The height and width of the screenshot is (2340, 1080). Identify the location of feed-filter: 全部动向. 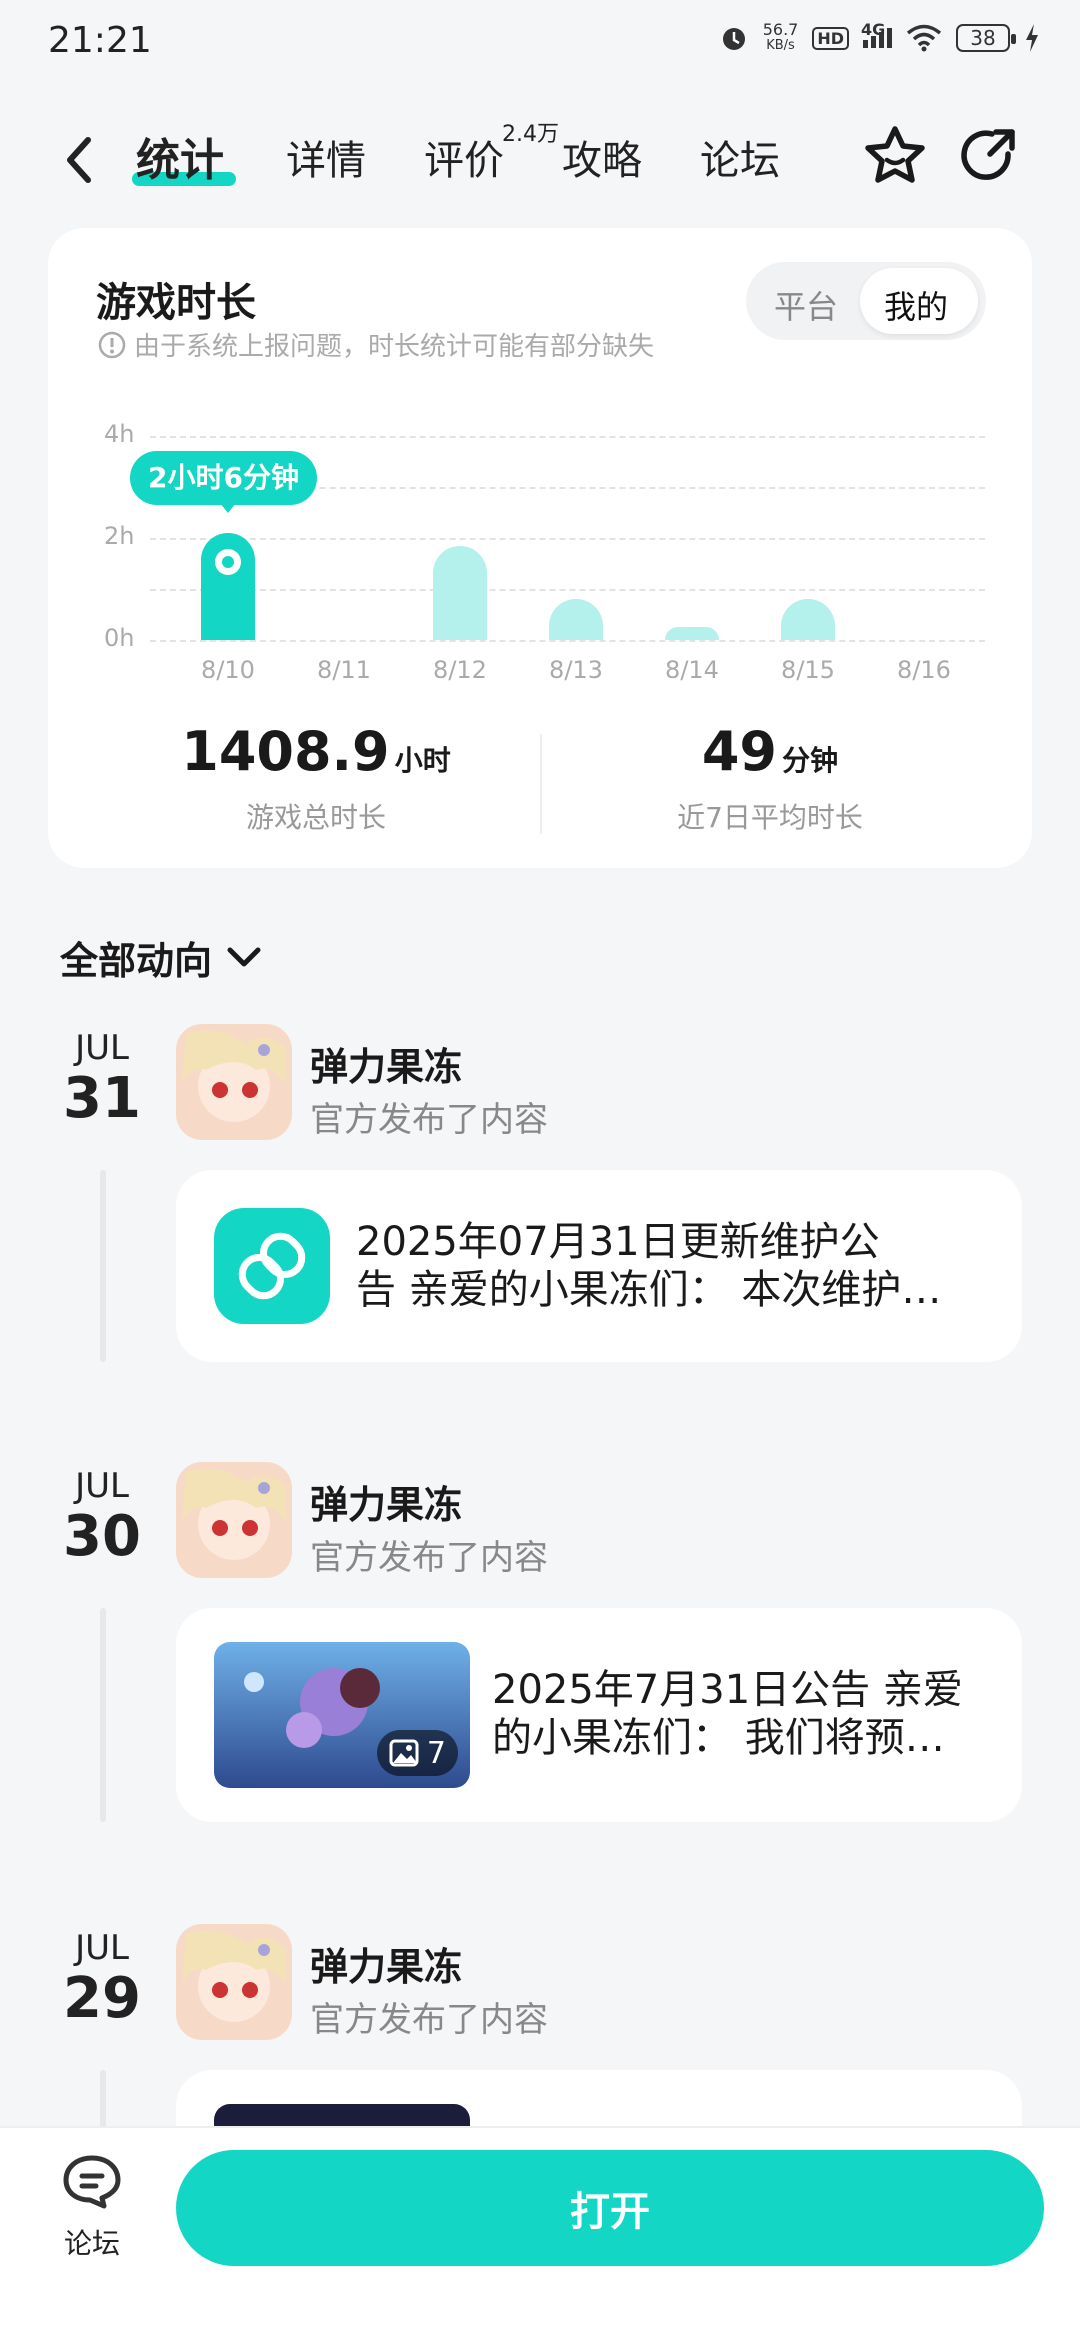
(161, 957).